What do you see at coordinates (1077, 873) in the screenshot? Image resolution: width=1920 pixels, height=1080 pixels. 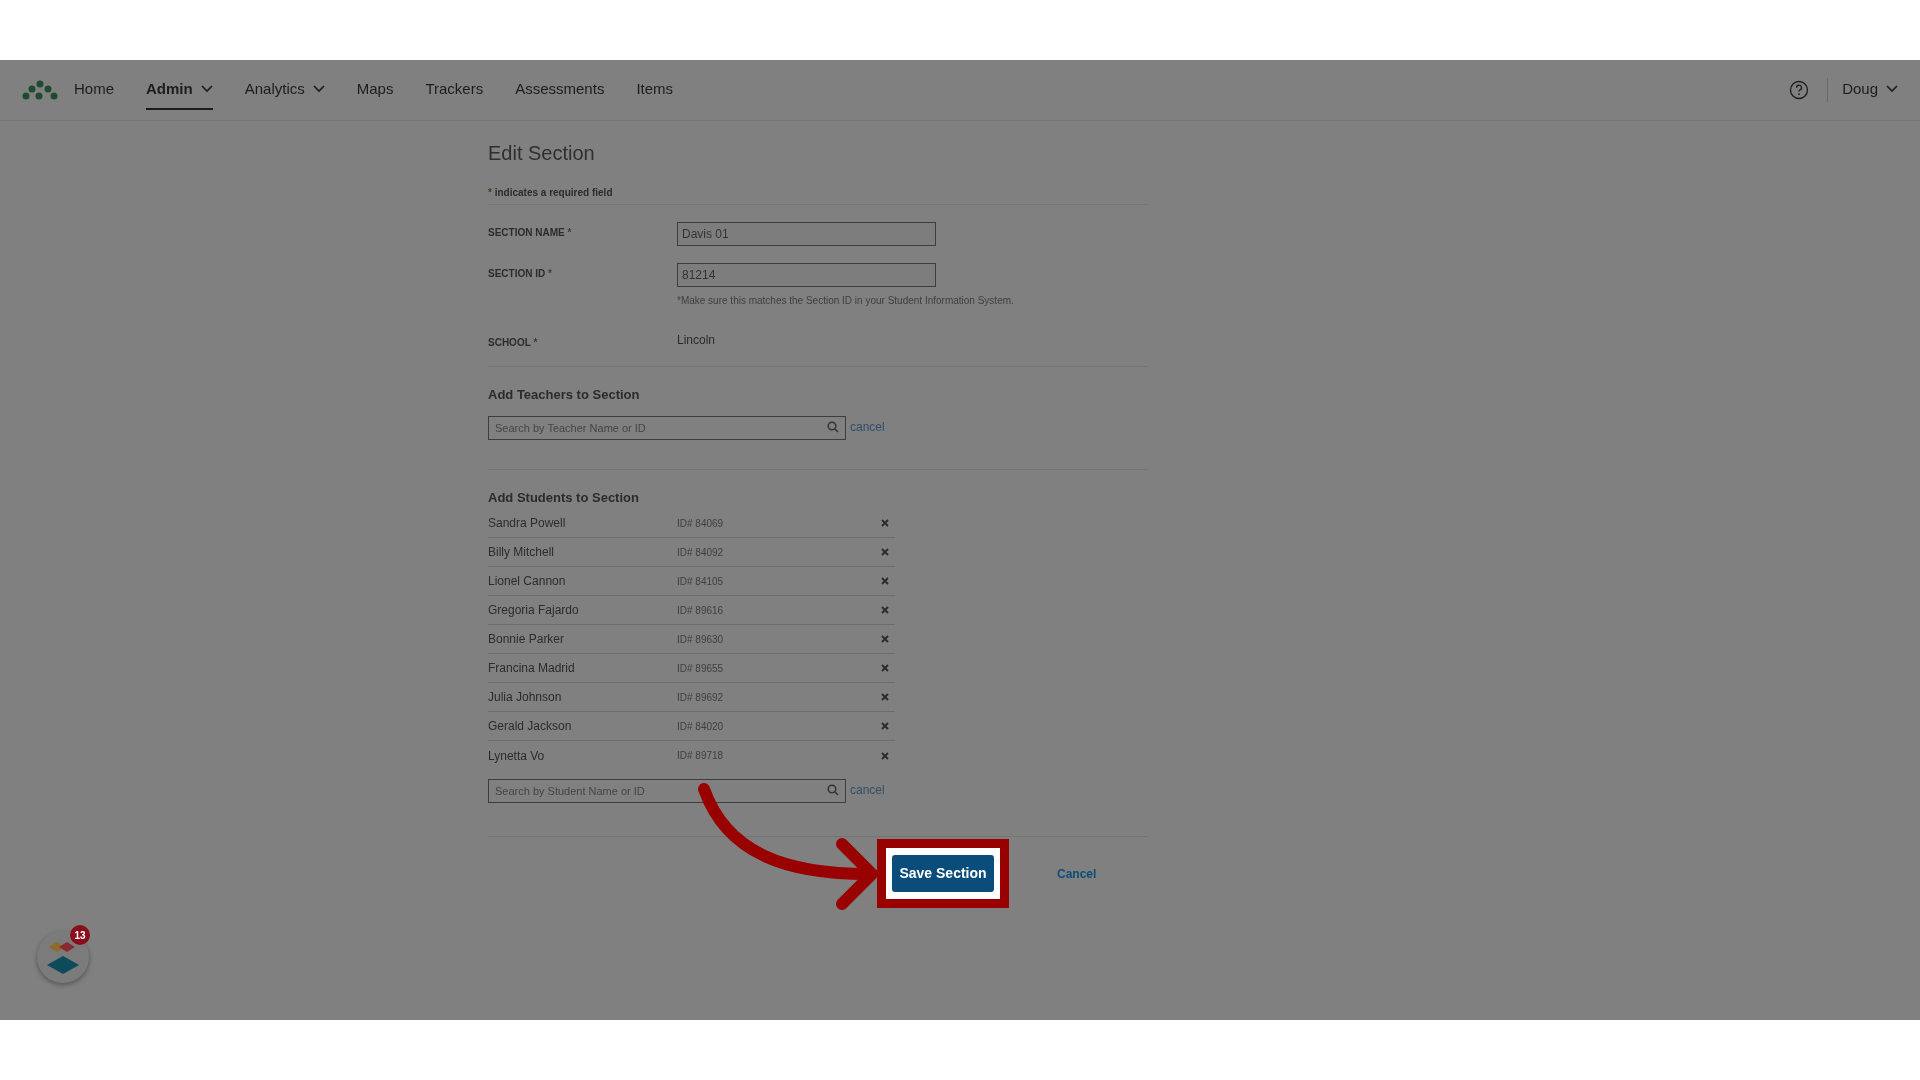 I see `cancel-link: Cancel` at bounding box center [1077, 873].